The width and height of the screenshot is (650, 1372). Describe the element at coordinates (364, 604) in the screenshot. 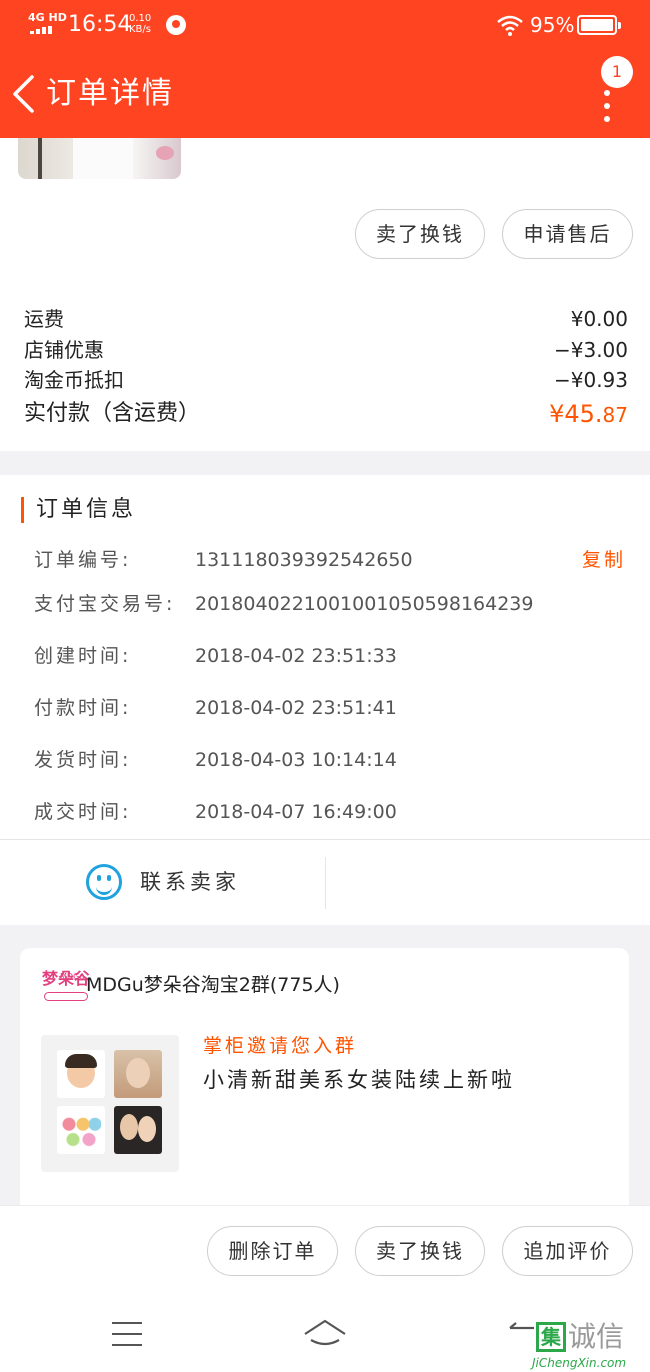

I see `alipay-number-value: 2018040221001001050598164239` at that location.